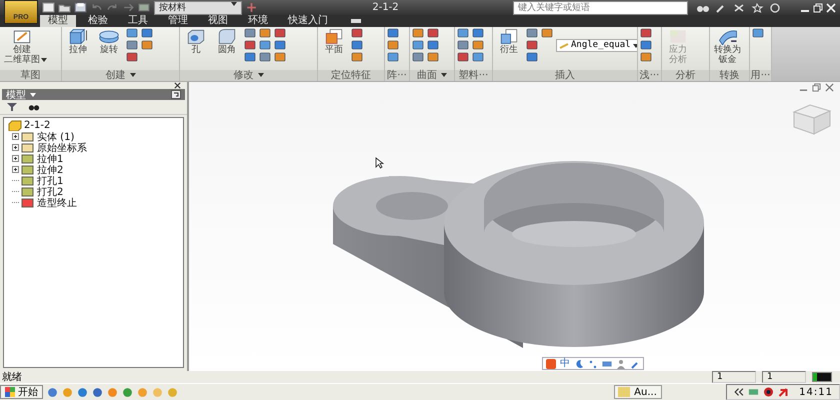  What do you see at coordinates (57, 203) in the screenshot?
I see `tree-item: 造型终止` at bounding box center [57, 203].